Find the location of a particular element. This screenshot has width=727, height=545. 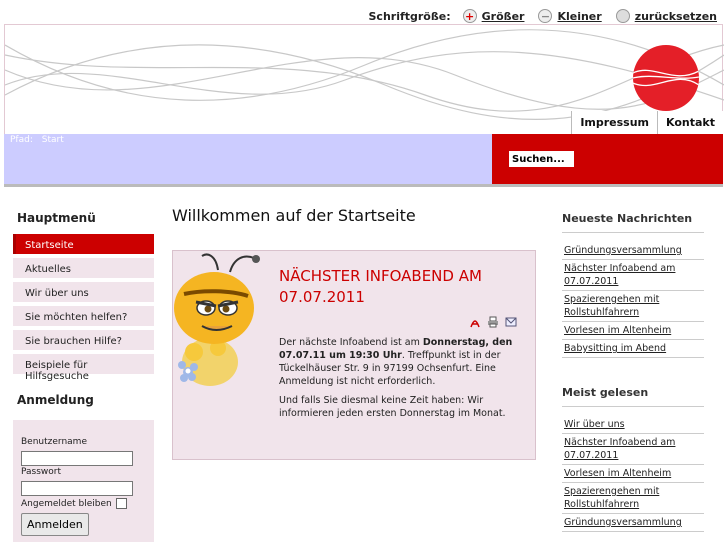

menu-item-hilfe: Sie brauchen Hilfe? is located at coordinates (83, 340).